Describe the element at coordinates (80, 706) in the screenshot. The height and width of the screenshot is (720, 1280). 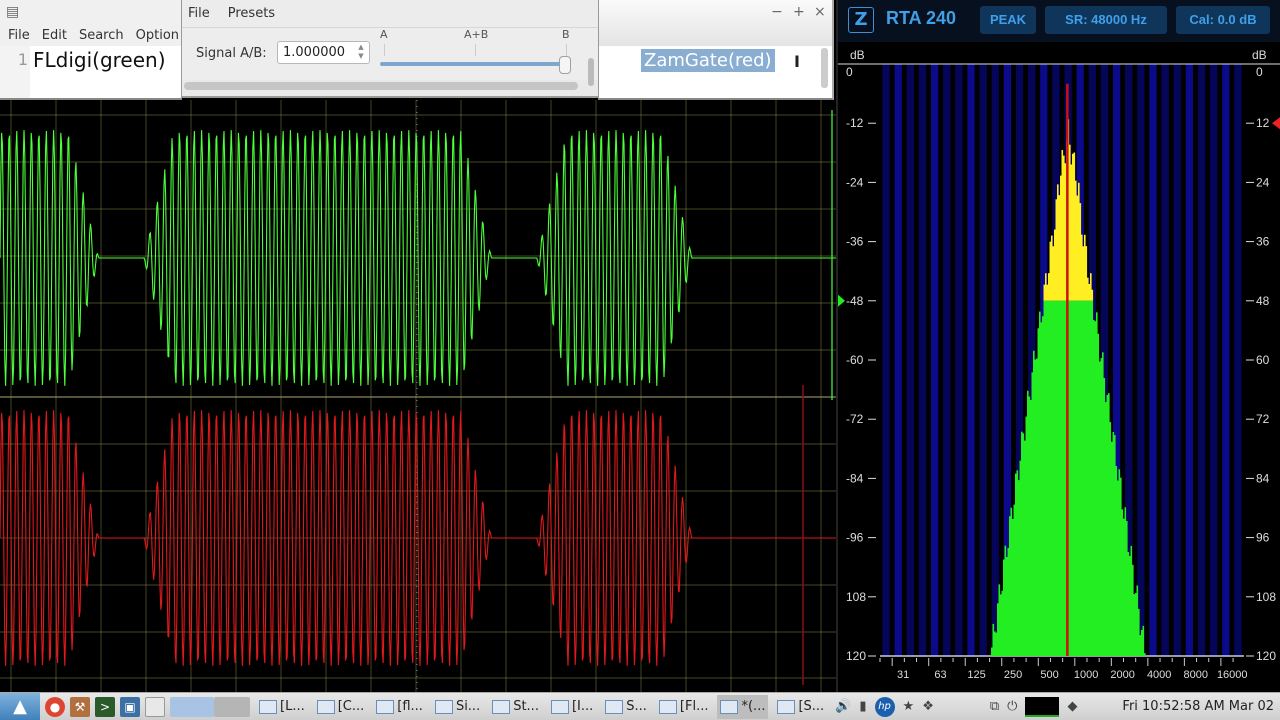
I see `tools-icon: ⚒` at that location.